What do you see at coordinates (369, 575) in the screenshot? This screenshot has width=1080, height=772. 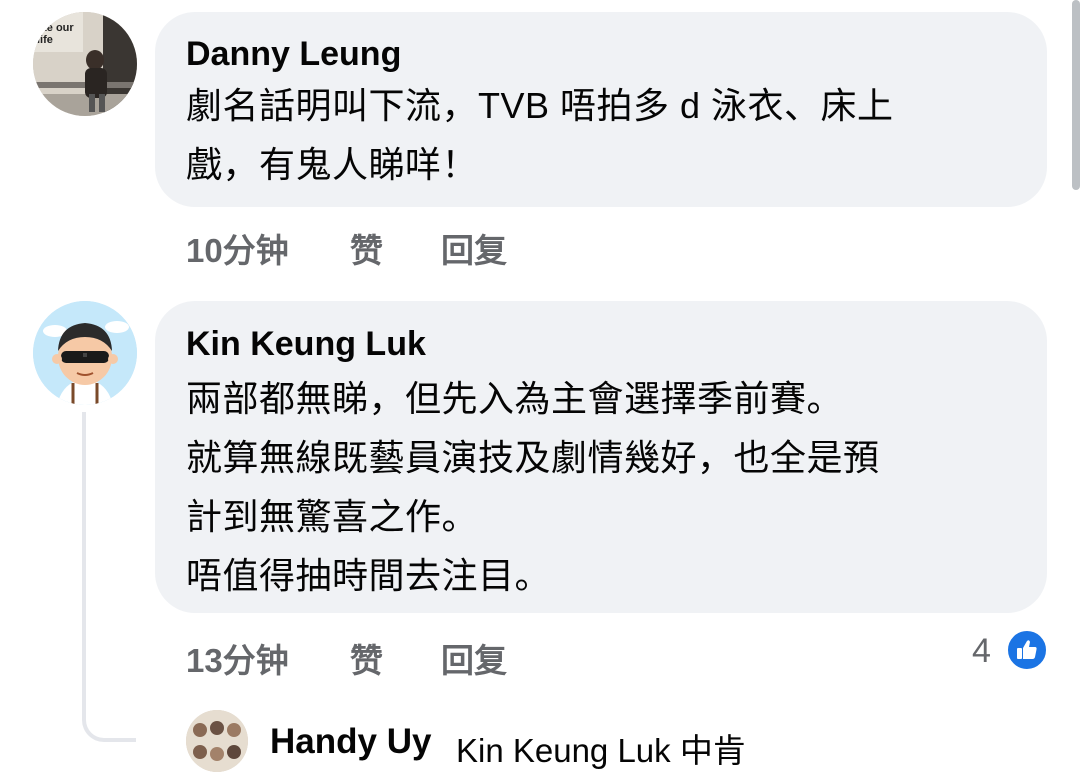 I see `comment-text-line: 唔值得抽時間去注目。` at bounding box center [369, 575].